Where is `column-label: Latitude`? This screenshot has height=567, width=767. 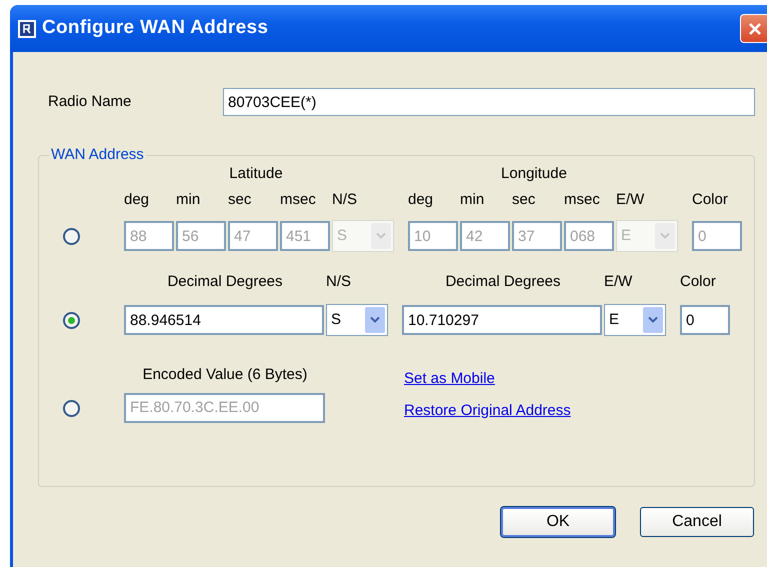
column-label: Latitude is located at coordinates (256, 174).